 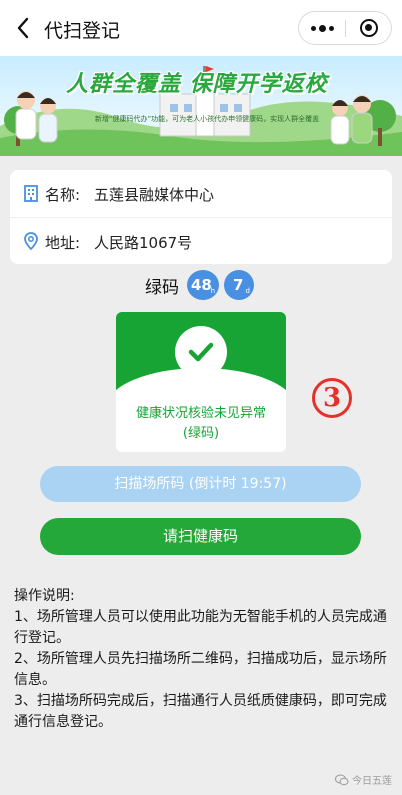 I want to click on instruction-item: 3、扫描场所码完成后，扫描通行人员纸质健康码，即可完成通行信息登记。, so click(x=200, y=711).